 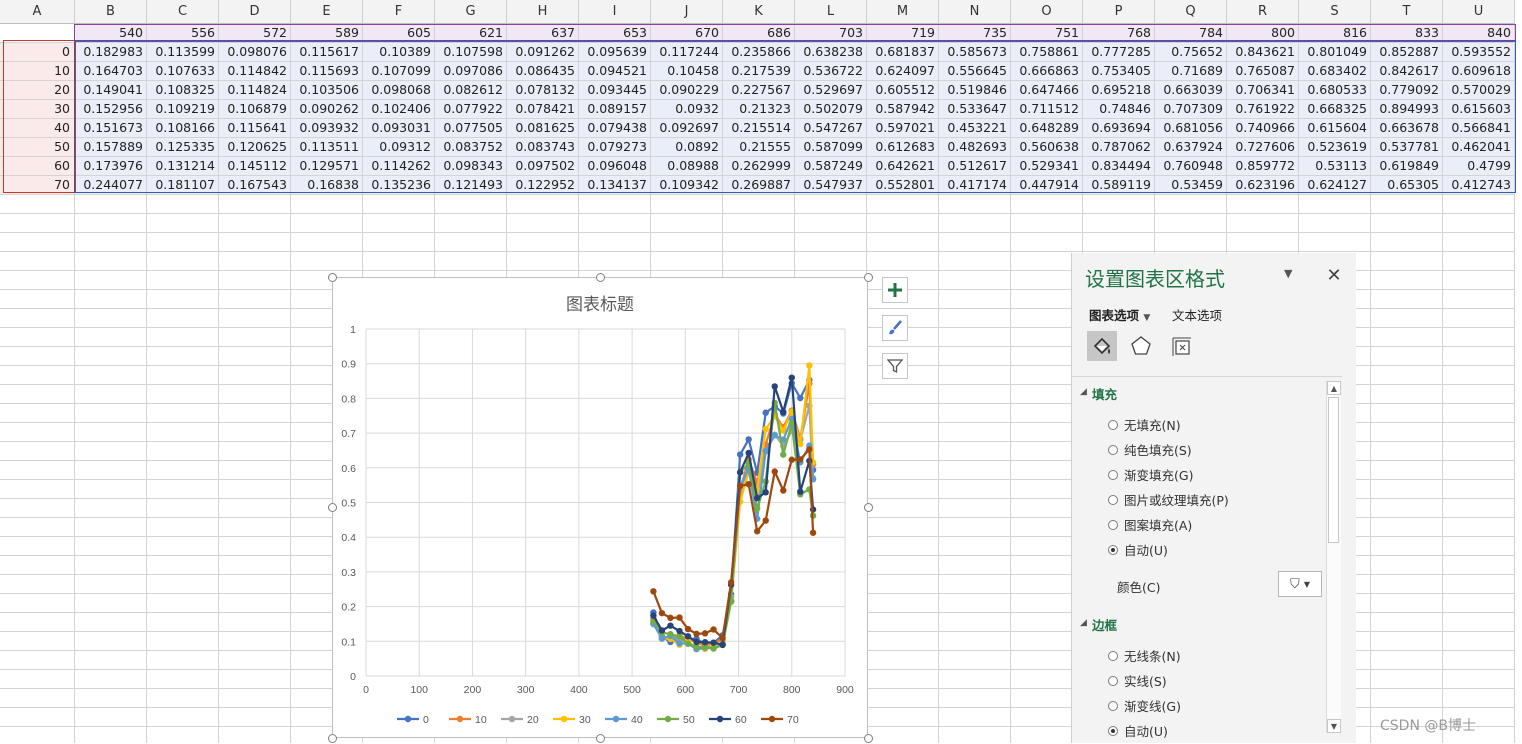 What do you see at coordinates (327, 90) in the screenshot?
I see `data-cell: 0.103506` at bounding box center [327, 90].